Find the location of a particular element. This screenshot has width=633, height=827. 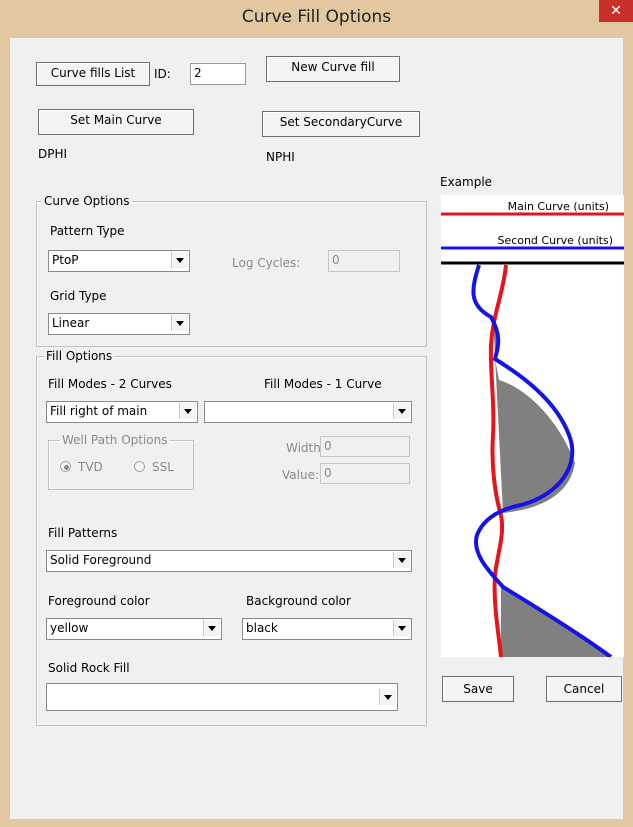

tvd-label: TVD is located at coordinates (90, 467).